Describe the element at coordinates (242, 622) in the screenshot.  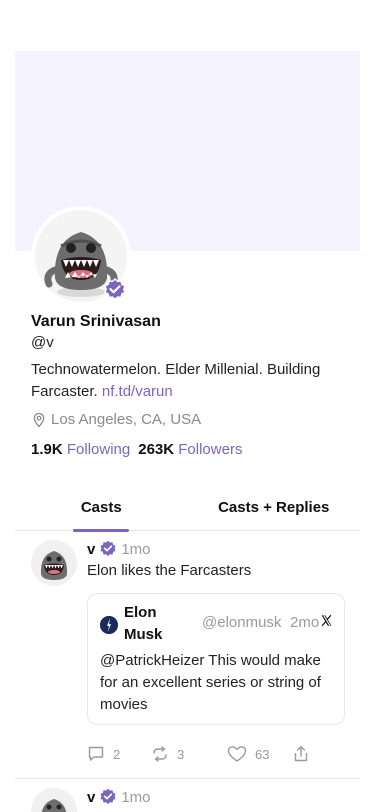
I see `quoted-author-handle: @elonmusk` at that location.